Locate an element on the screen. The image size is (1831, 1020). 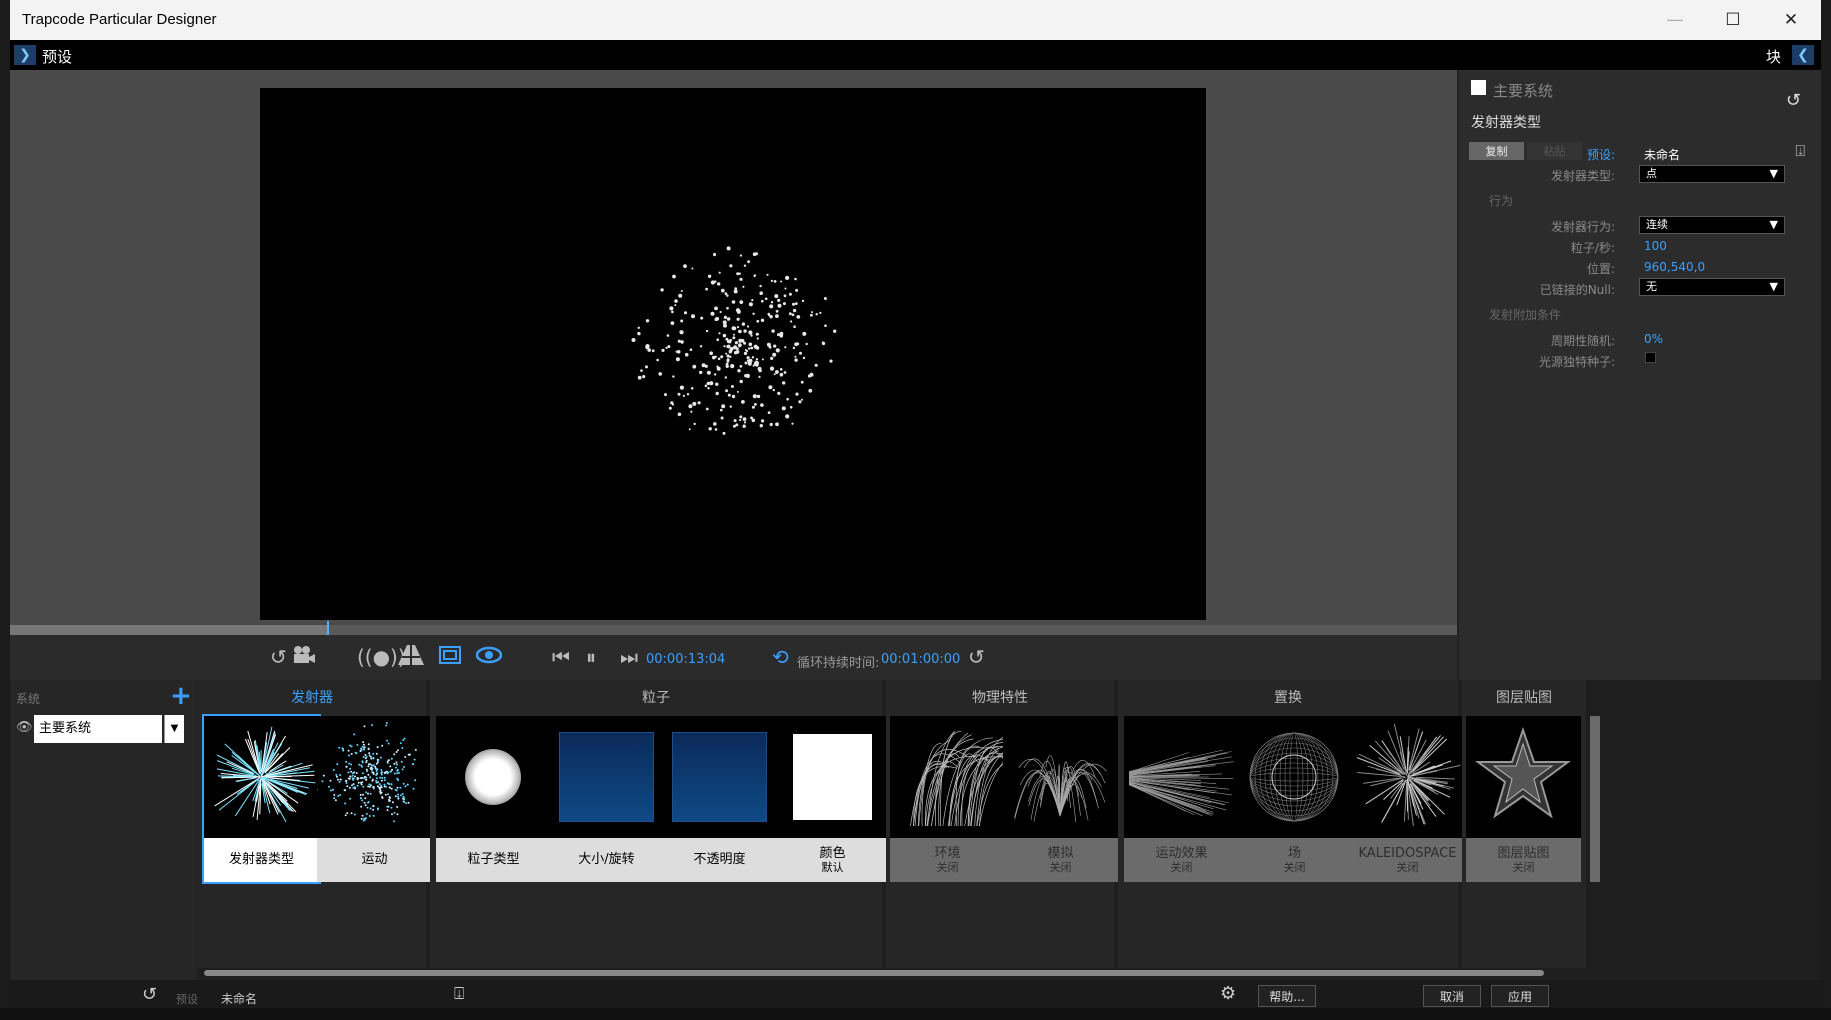
blocks-scrollbar is located at coordinates (874, 973).